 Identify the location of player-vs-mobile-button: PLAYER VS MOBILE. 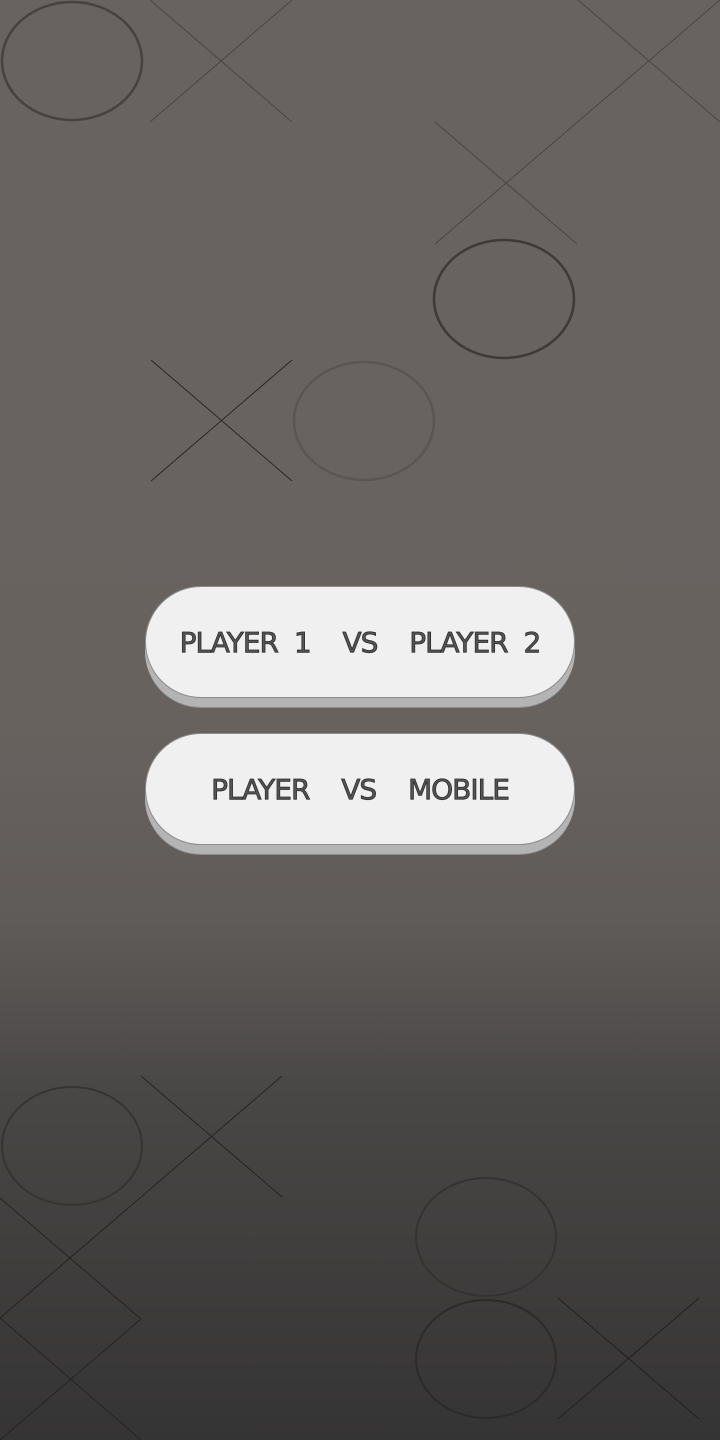
(360, 789).